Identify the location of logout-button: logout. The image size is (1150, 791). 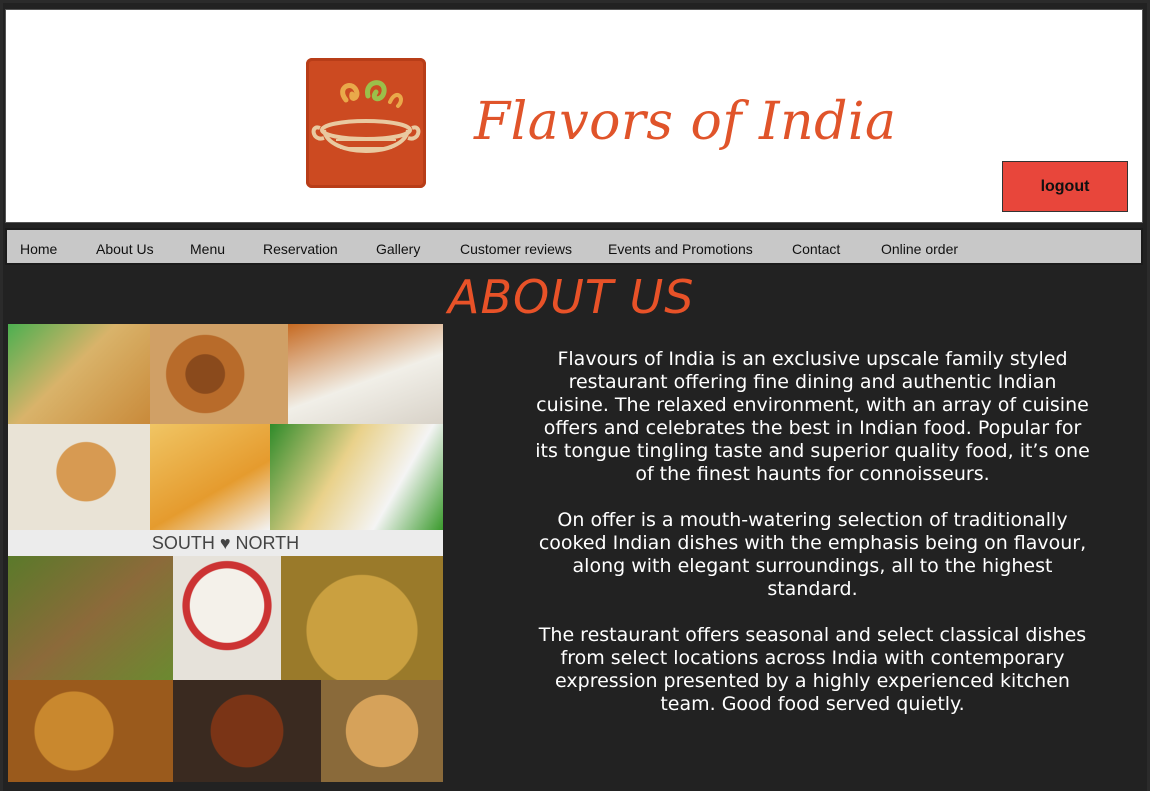
(1065, 186).